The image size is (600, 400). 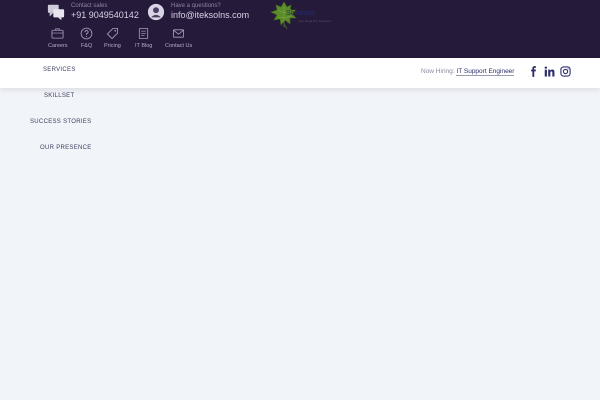 What do you see at coordinates (112, 46) in the screenshot?
I see `quicknav-label: Pricing` at bounding box center [112, 46].